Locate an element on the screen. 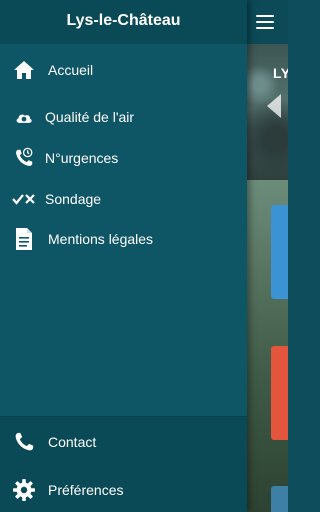  cloud-icon is located at coordinates (24, 117).